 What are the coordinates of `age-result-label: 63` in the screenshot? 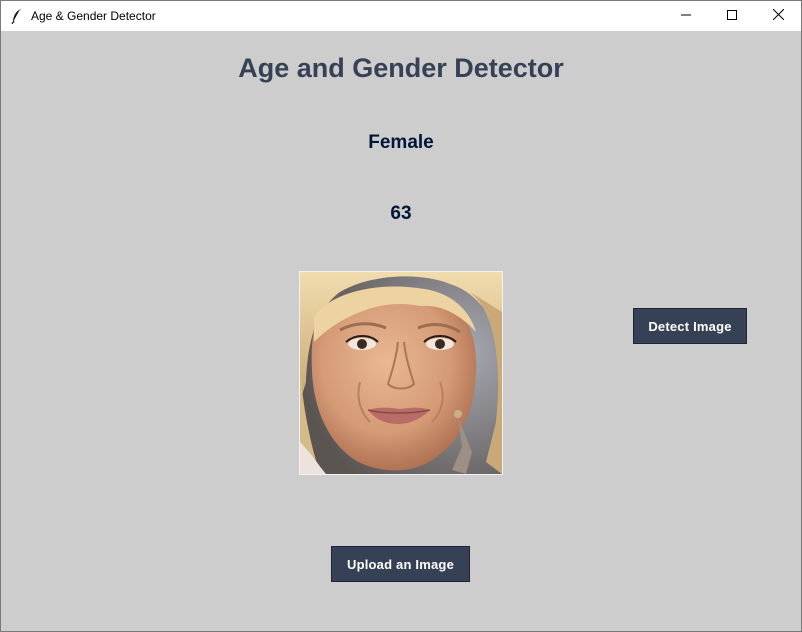 It's located at (401, 213).